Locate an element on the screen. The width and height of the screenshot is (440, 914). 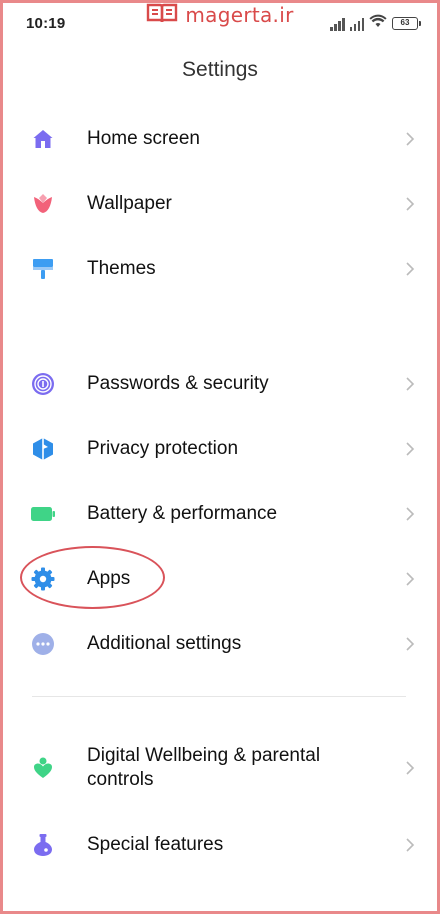
fingerprint-icon is located at coordinates (43, 384).